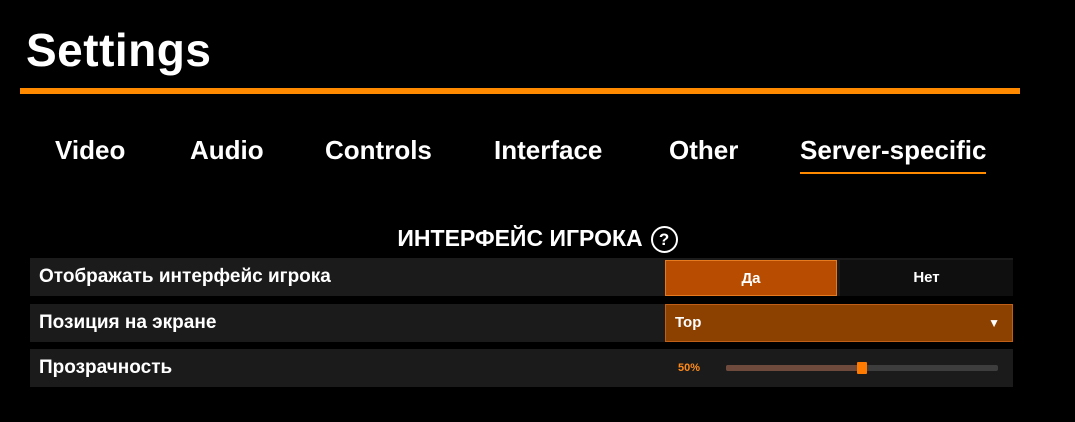 This screenshot has height=422, width=1075. What do you see at coordinates (794, 368) in the screenshot?
I see `slider-fill` at bounding box center [794, 368].